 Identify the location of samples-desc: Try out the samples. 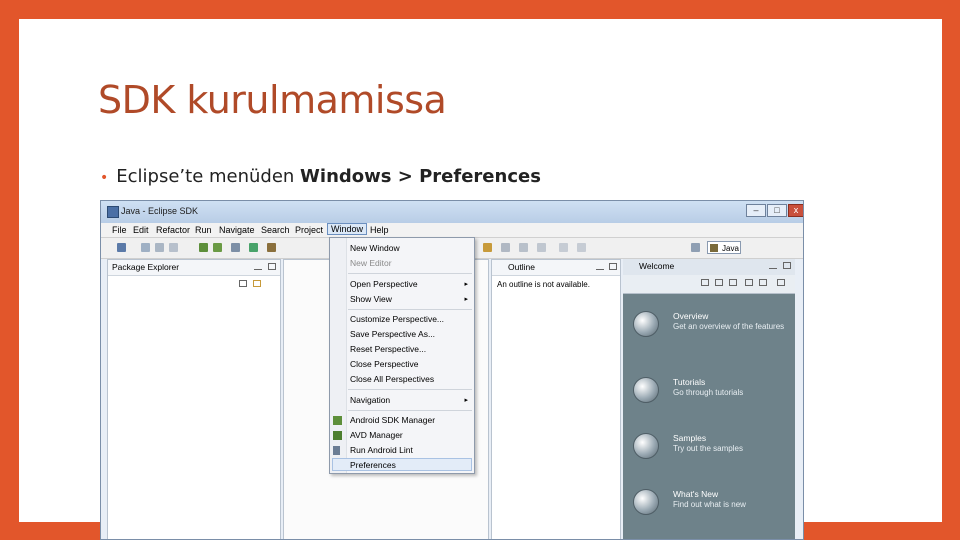
(708, 448).